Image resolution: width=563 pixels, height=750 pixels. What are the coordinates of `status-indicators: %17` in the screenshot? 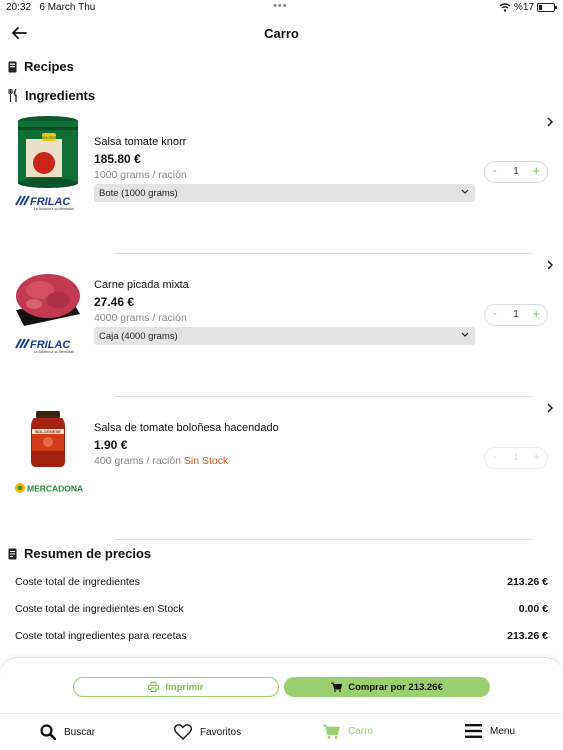 It's located at (528, 7).